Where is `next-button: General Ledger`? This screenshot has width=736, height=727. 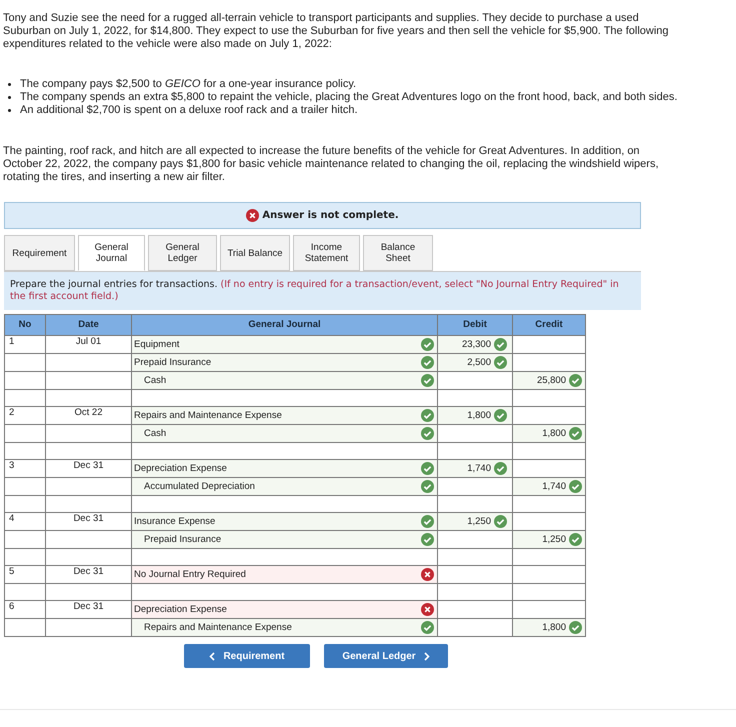
next-button: General Ledger is located at coordinates (386, 656).